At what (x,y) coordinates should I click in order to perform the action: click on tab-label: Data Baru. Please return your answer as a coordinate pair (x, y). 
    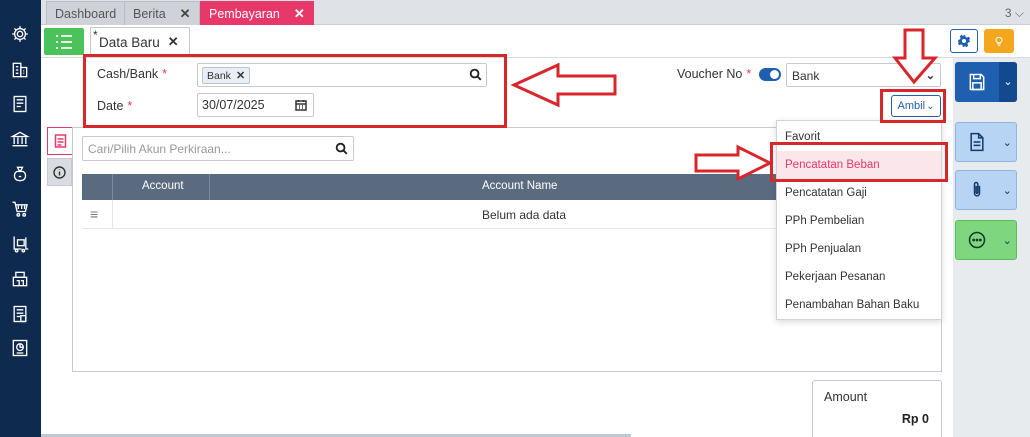
    Looking at the image, I should click on (129, 42).